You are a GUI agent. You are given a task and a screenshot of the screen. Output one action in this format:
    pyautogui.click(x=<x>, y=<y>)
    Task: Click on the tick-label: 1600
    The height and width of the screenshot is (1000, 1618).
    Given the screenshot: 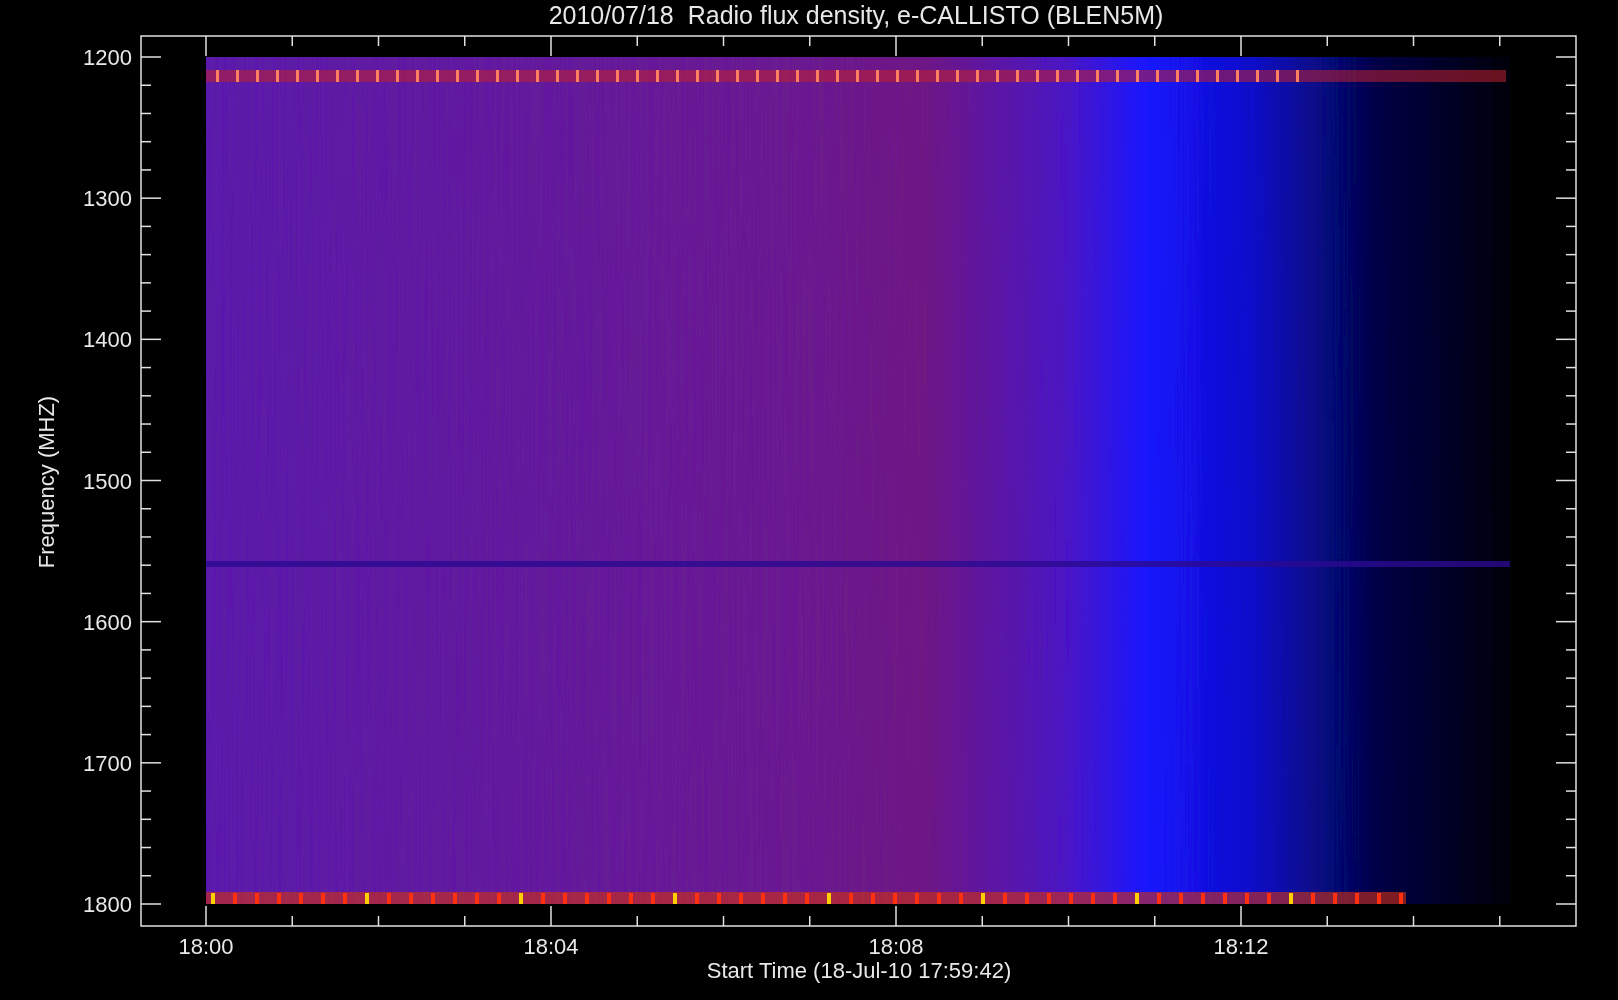 What is the action you would take?
    pyautogui.click(x=107, y=622)
    